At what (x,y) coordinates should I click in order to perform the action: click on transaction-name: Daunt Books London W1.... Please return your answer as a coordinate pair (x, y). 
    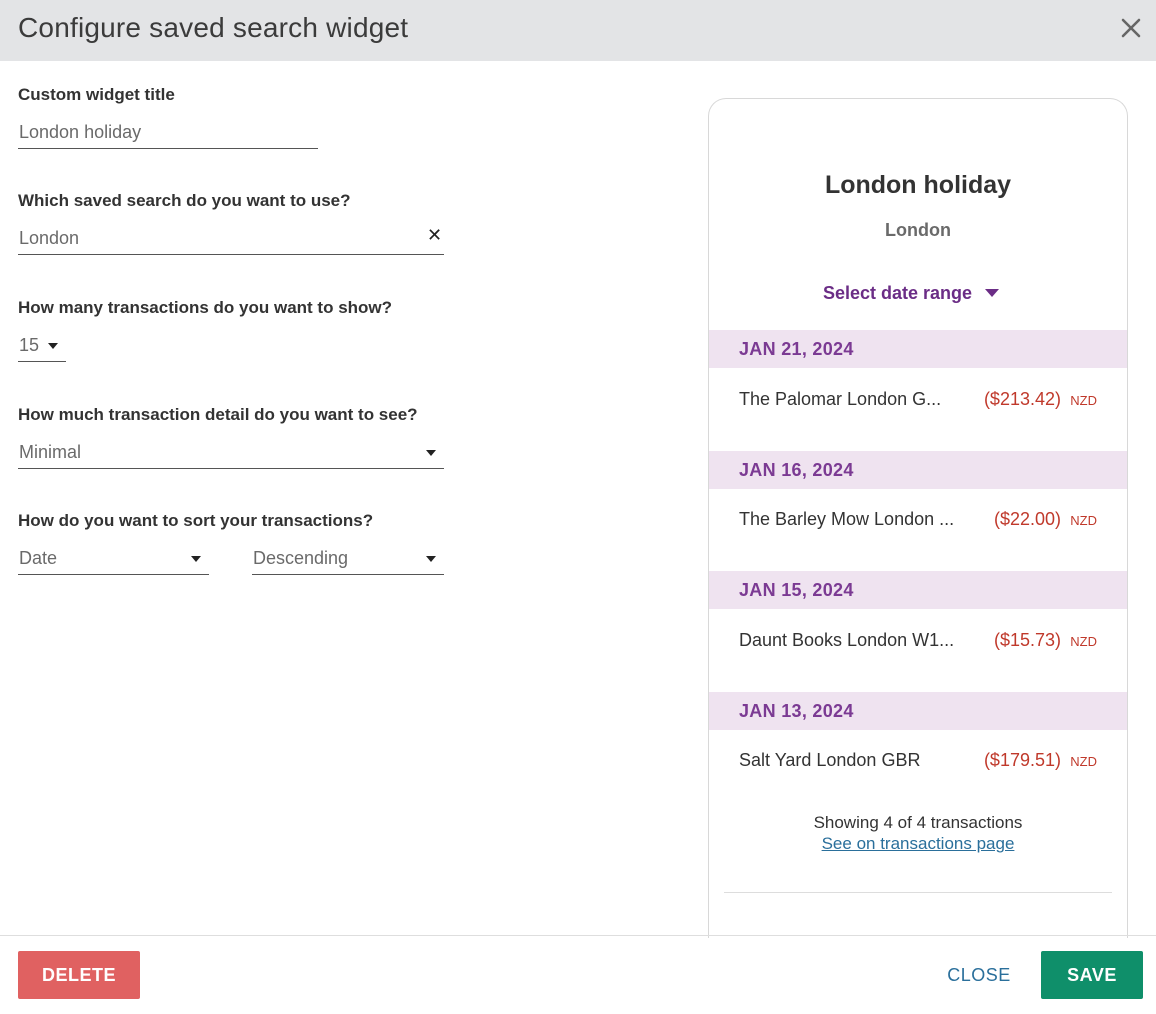
    Looking at the image, I should click on (847, 640).